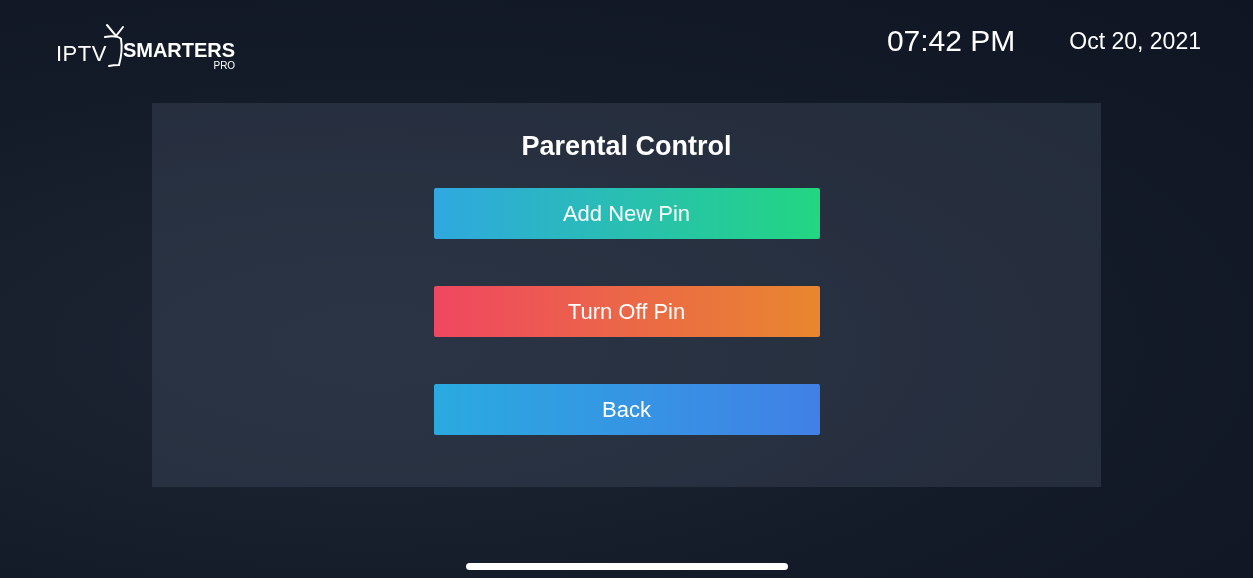 This screenshot has width=1253, height=578. I want to click on clock-date: Oct 20, 2021, so click(1135, 41).